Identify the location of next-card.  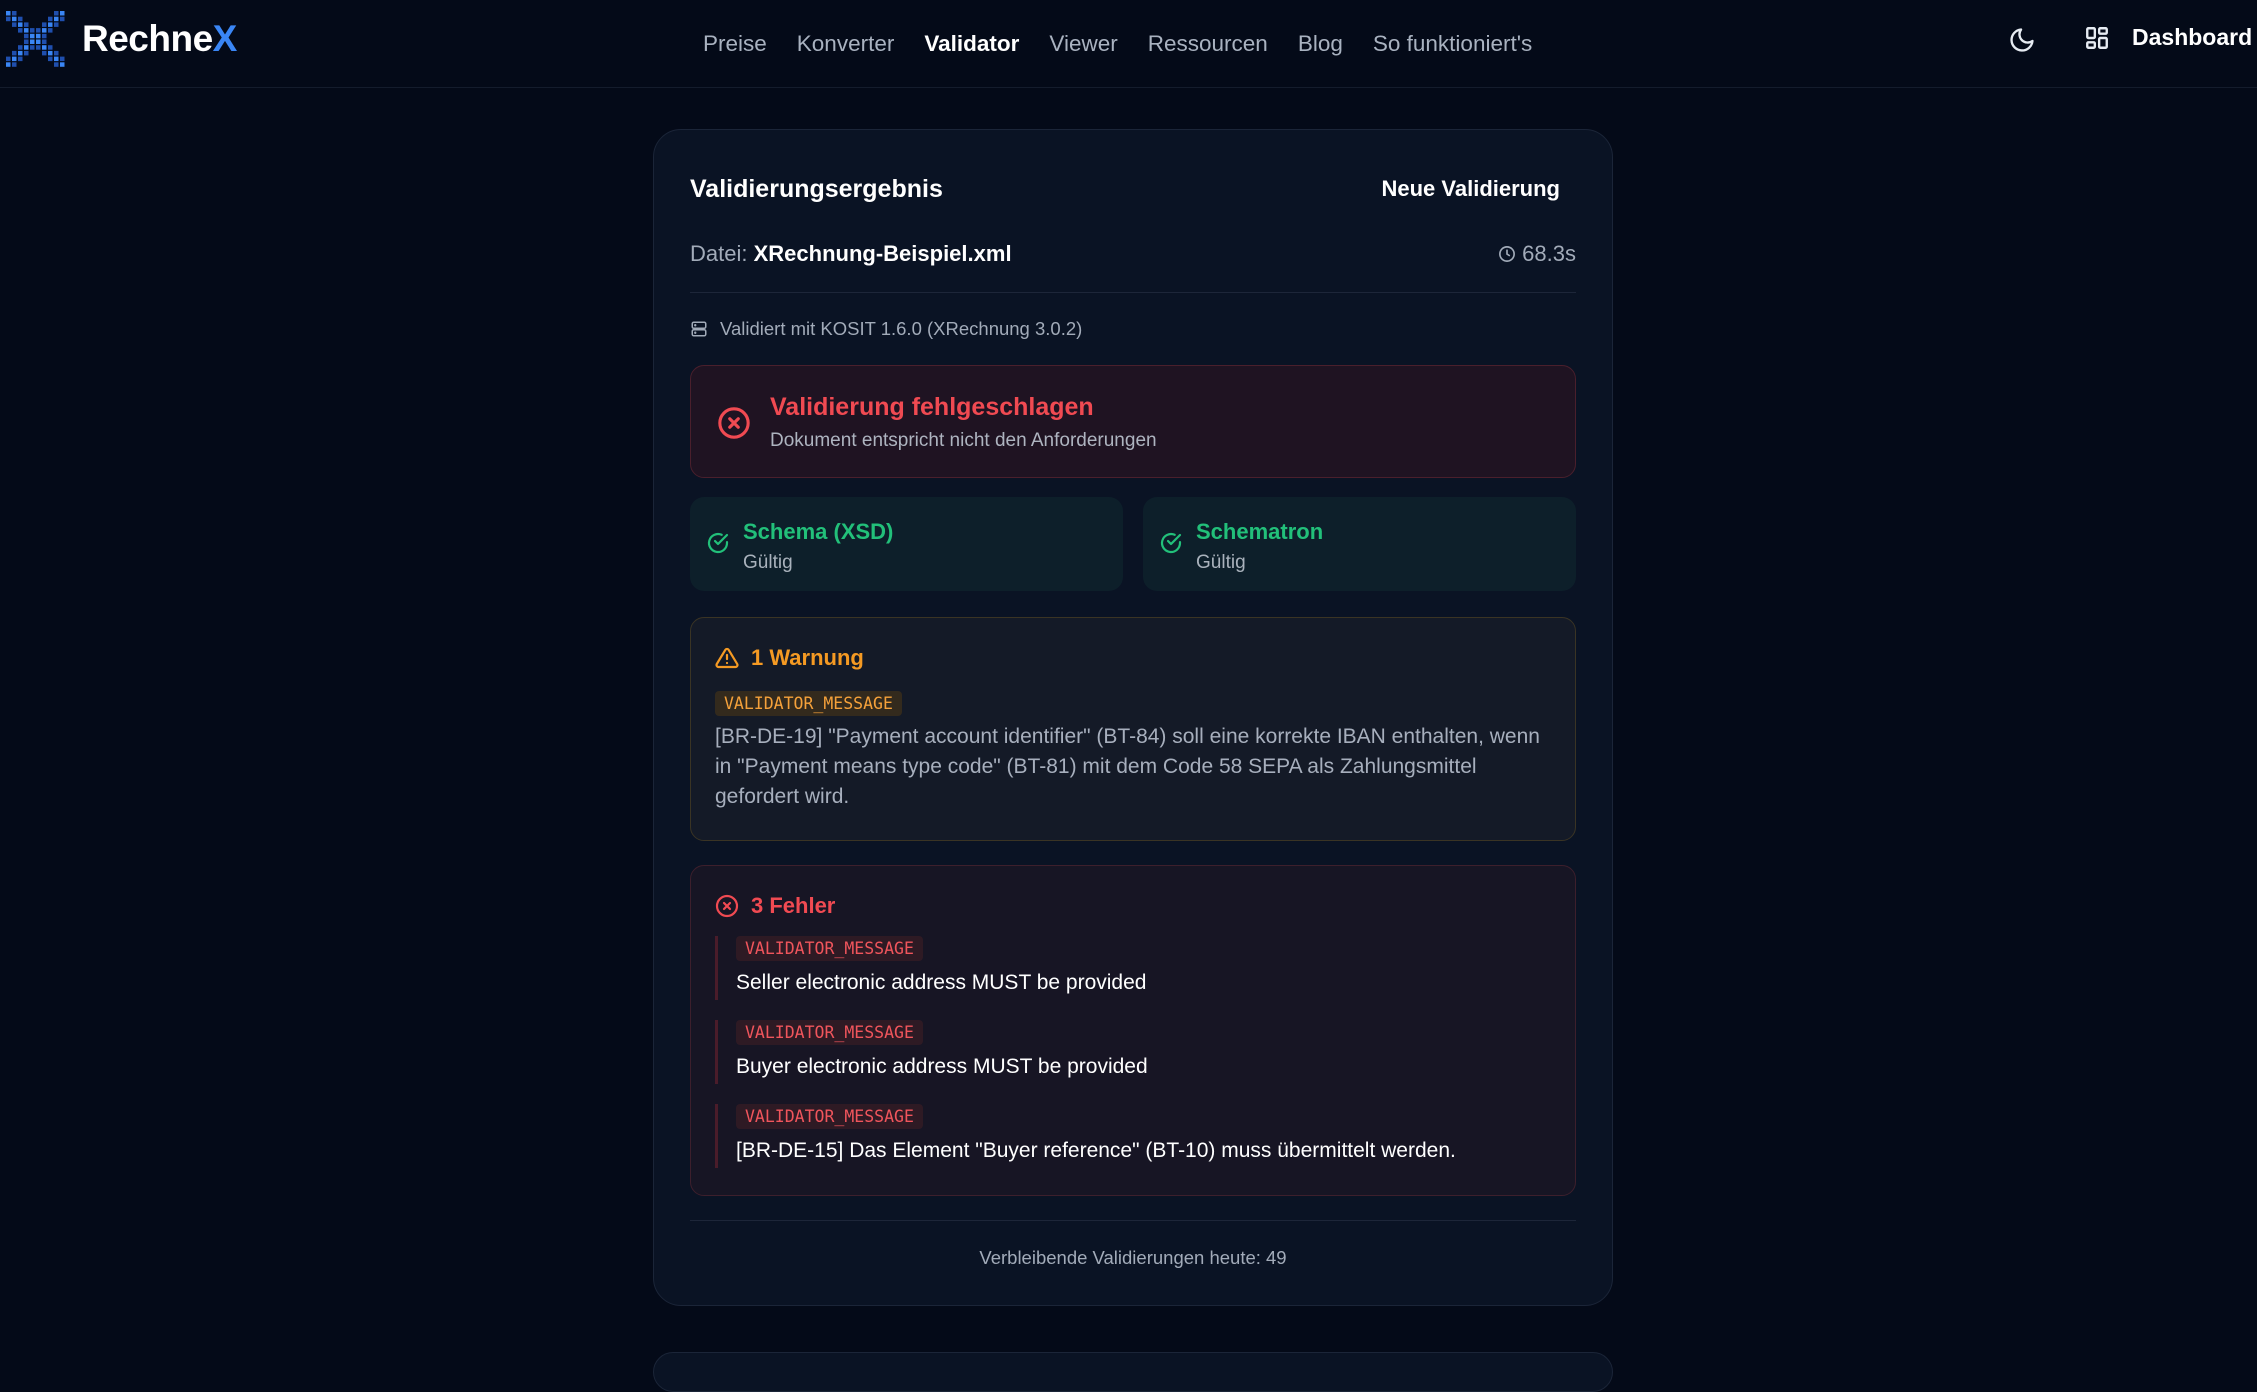
(1133, 1372).